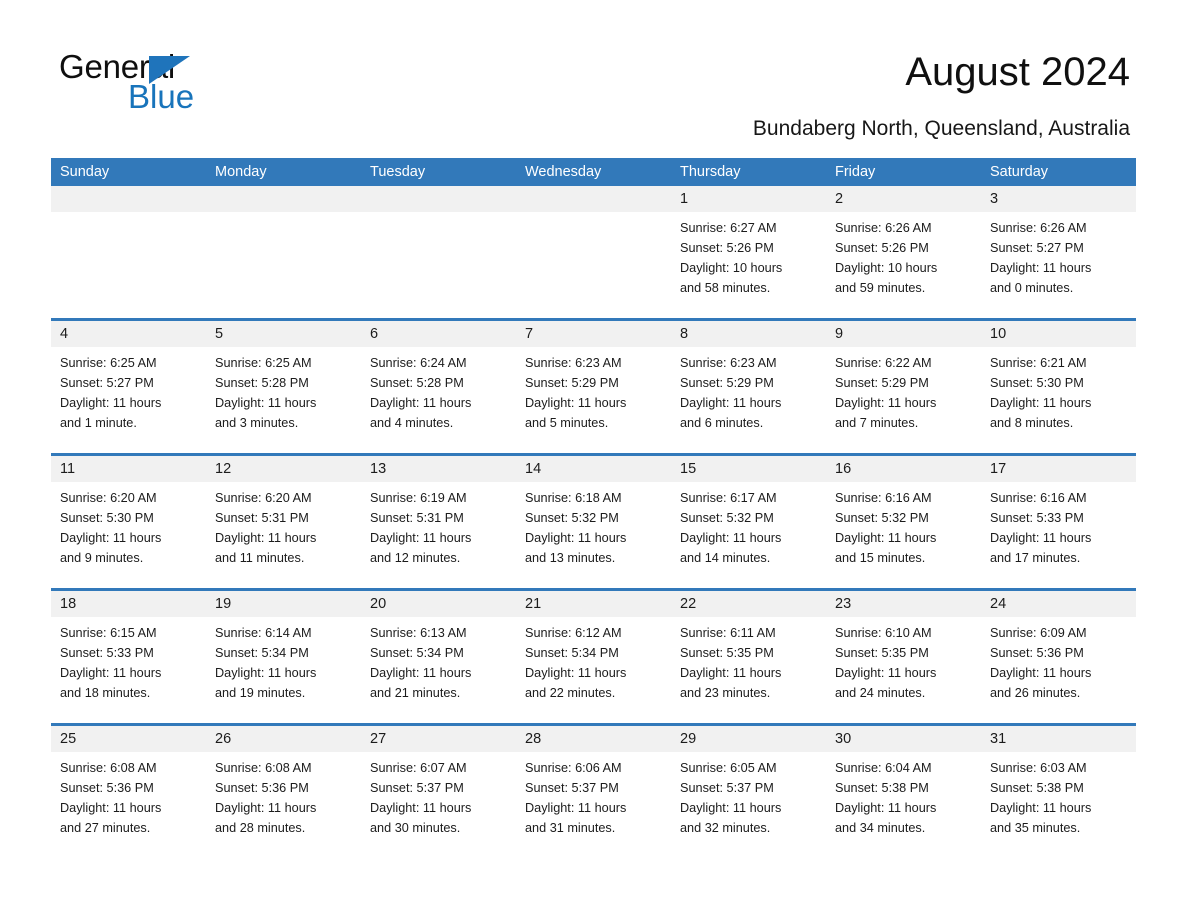 This screenshot has height=918, width=1188. What do you see at coordinates (880, 288) in the screenshot?
I see `daylight-text-line2: and 59 minutes.` at bounding box center [880, 288].